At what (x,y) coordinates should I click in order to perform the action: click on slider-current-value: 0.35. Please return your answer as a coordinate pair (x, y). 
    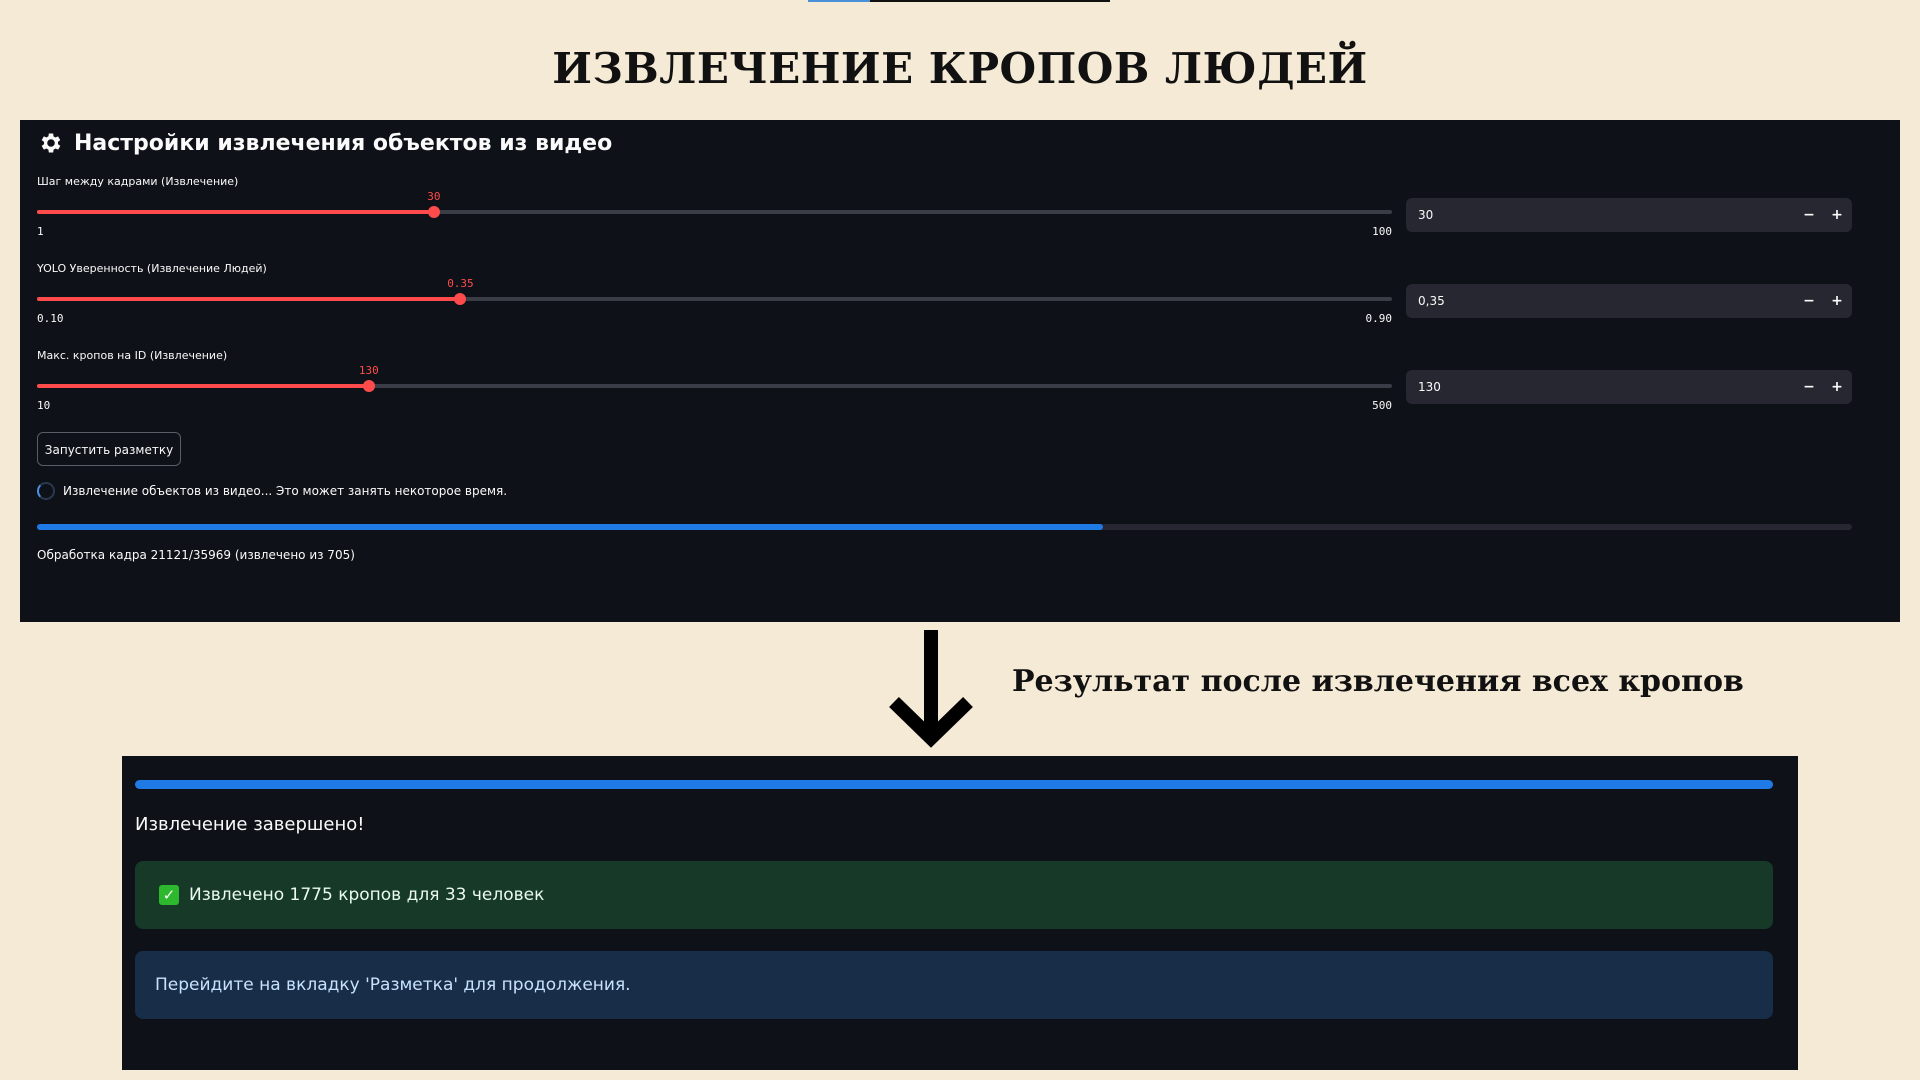
    Looking at the image, I should click on (460, 283).